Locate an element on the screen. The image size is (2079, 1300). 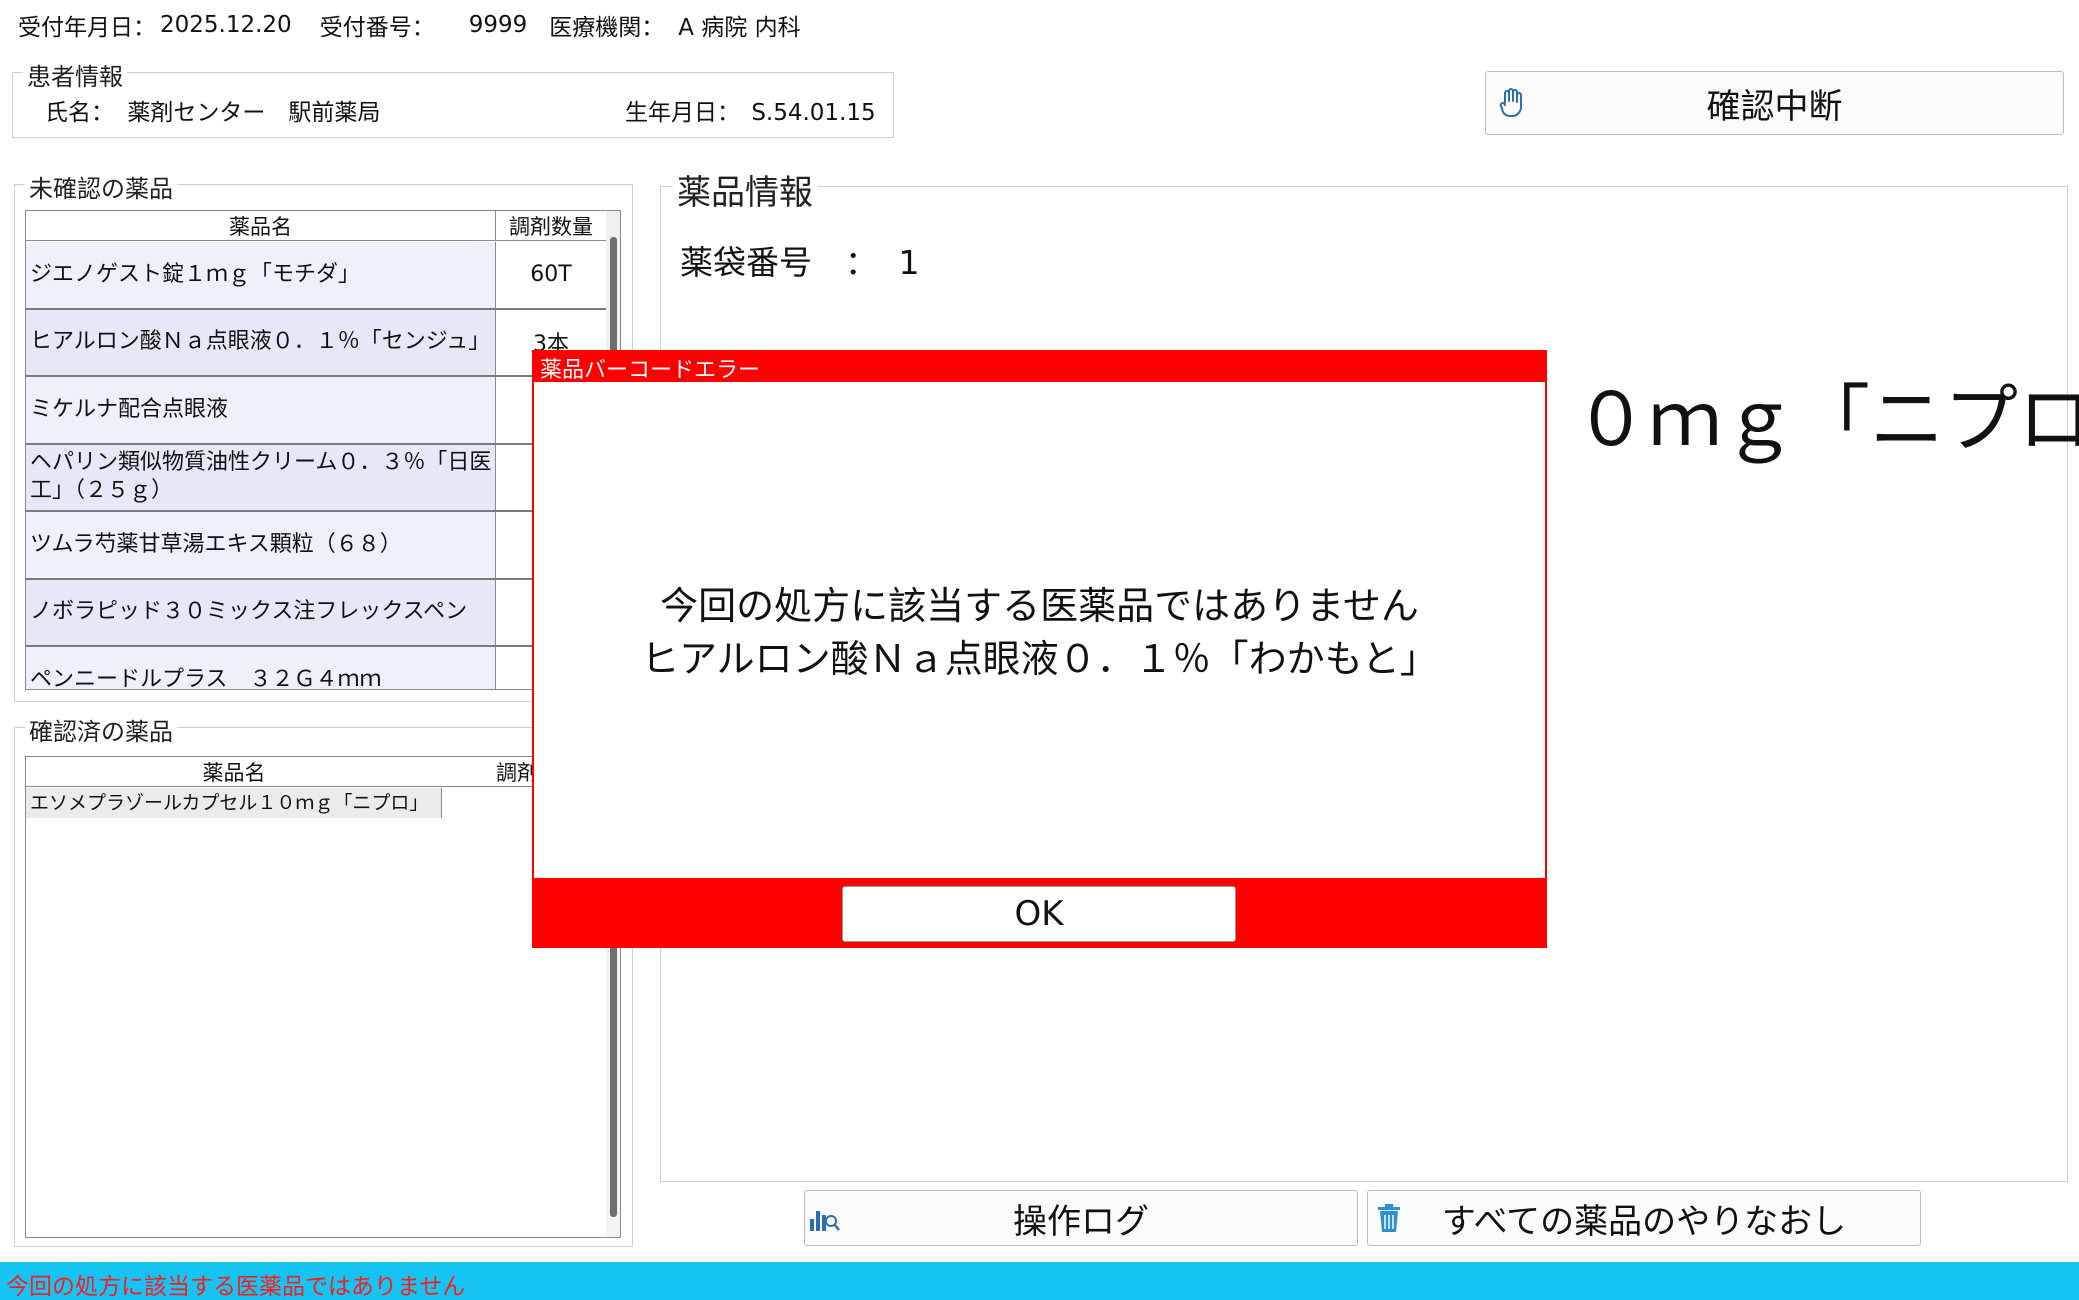
ok-button: OK is located at coordinates (1039, 914).